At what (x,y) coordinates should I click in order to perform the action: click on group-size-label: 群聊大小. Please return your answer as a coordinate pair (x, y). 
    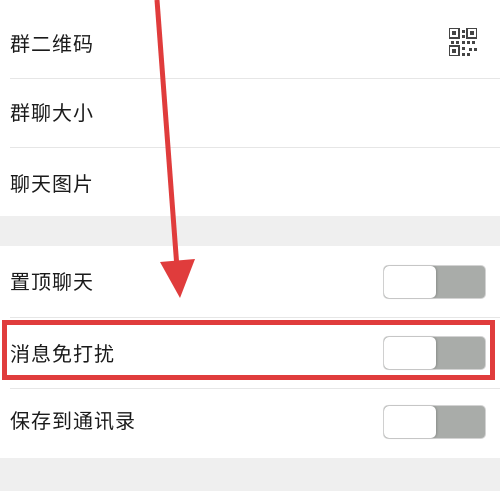
    Looking at the image, I should click on (52, 113).